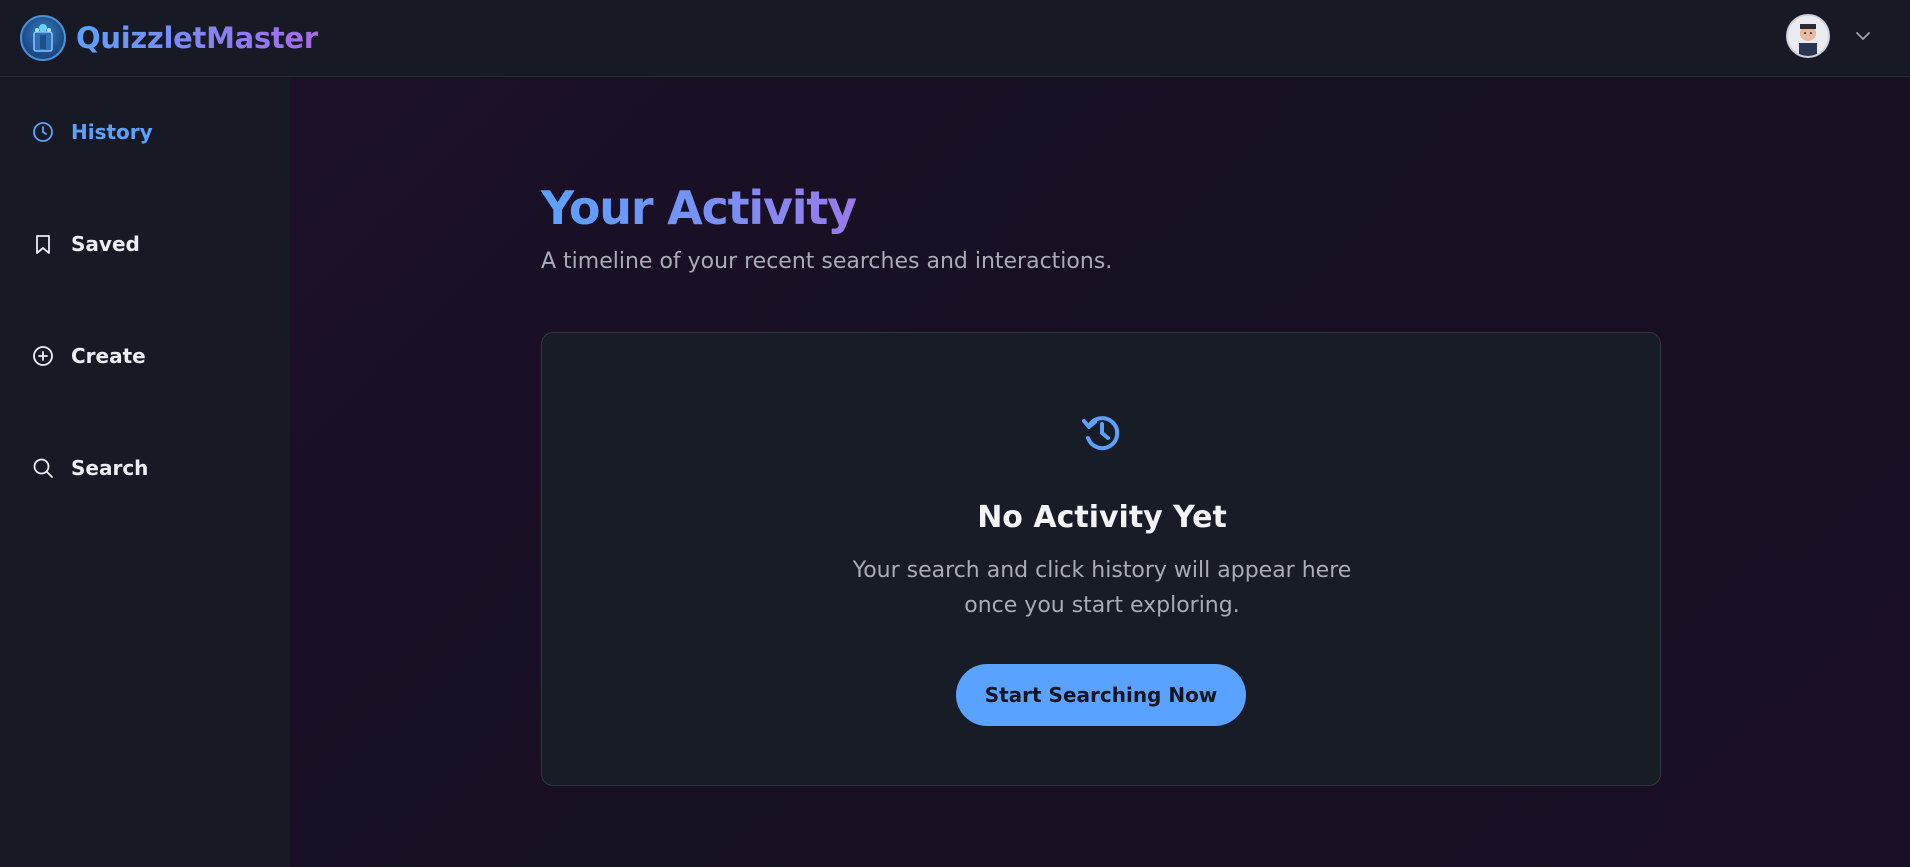 The height and width of the screenshot is (867, 1910). Describe the element at coordinates (1102, 605) in the screenshot. I see `empty-state-text-line: once you start exploring.` at that location.